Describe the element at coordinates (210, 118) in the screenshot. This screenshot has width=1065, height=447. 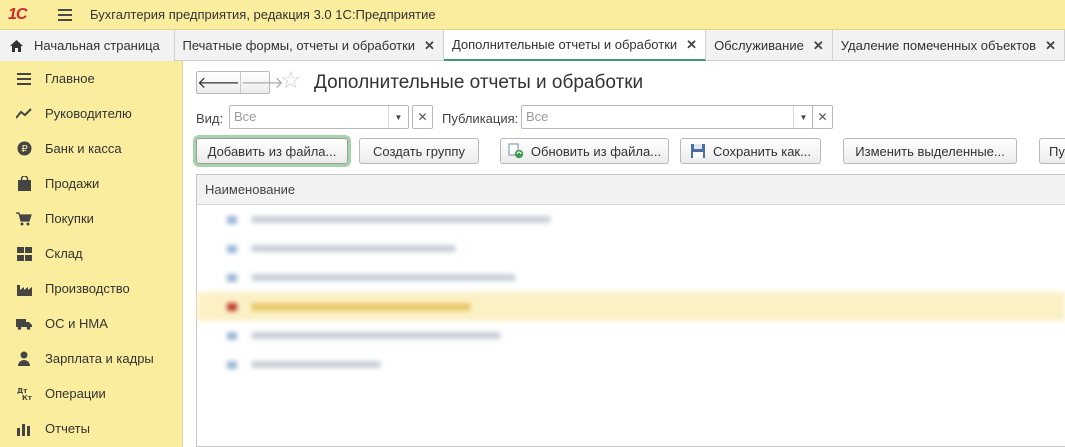
I see `kind-filter-label: Вид:` at that location.